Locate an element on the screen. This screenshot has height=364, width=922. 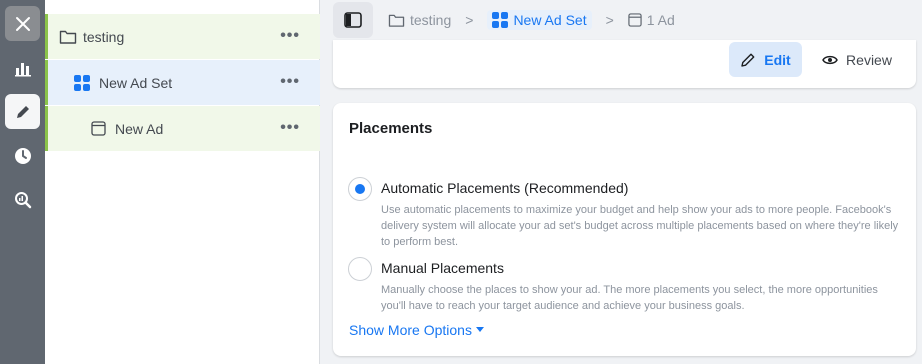
tree-item-label: New Ad Set is located at coordinates (136, 82).